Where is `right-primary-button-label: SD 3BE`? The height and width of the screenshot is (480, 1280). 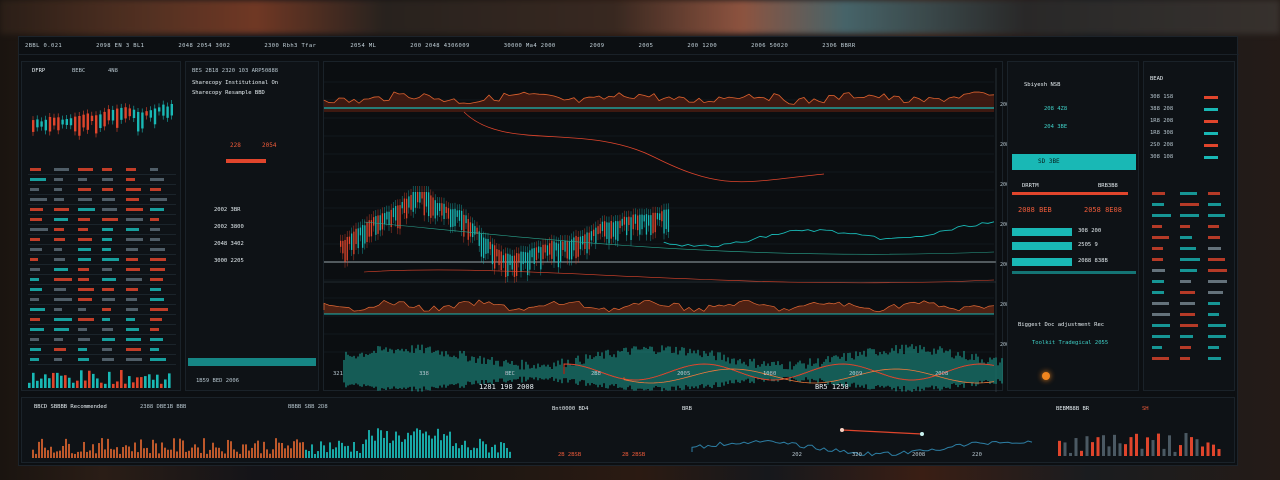
right-primary-button-label: SD 3BE is located at coordinates (1049, 161).